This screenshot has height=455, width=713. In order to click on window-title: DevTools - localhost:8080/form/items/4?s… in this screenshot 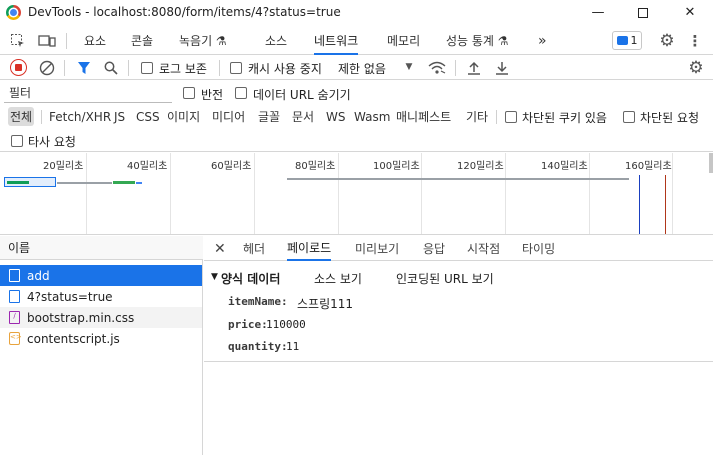, I will do `click(184, 12)`.